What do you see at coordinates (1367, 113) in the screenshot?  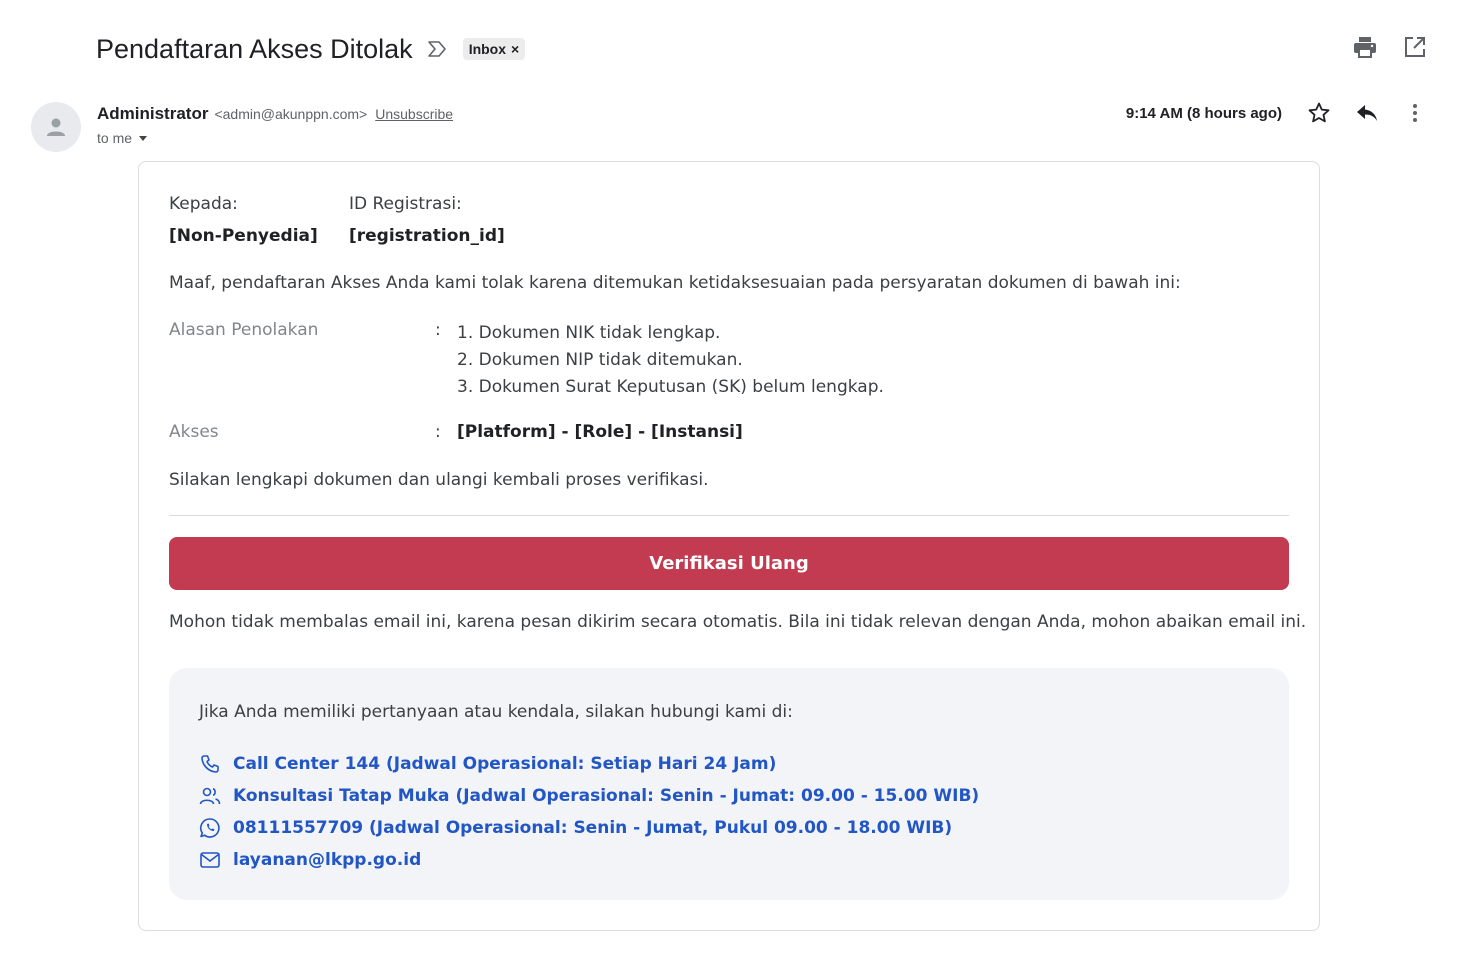 I see `reply-icon` at bounding box center [1367, 113].